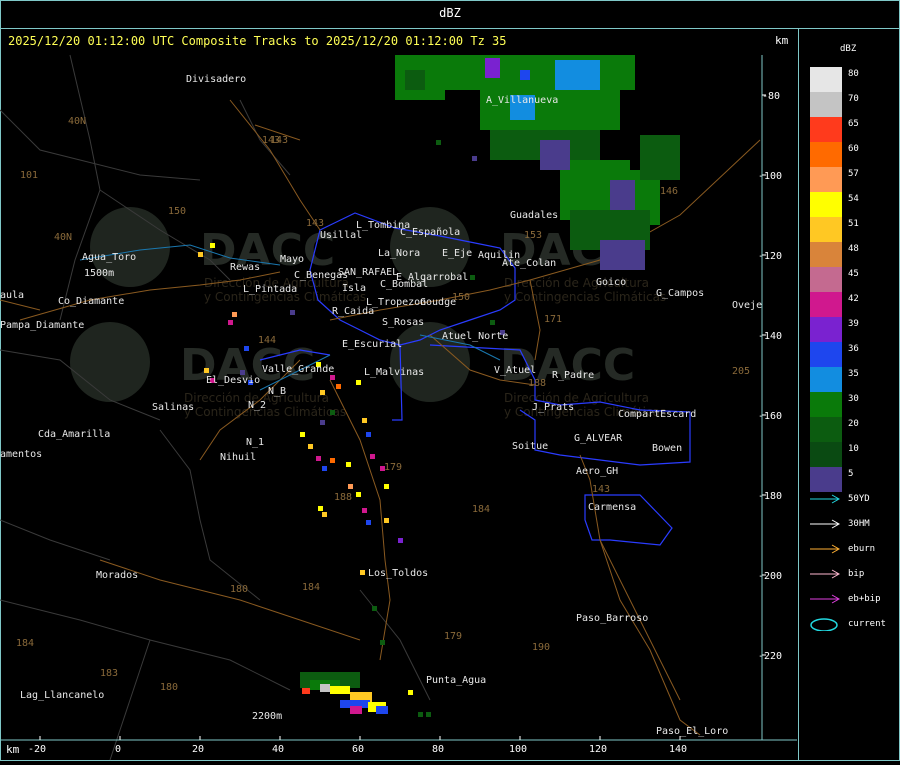  Describe the element at coordinates (394, 372) in the screenshot. I see `place-label: L_Malvinas` at that location.